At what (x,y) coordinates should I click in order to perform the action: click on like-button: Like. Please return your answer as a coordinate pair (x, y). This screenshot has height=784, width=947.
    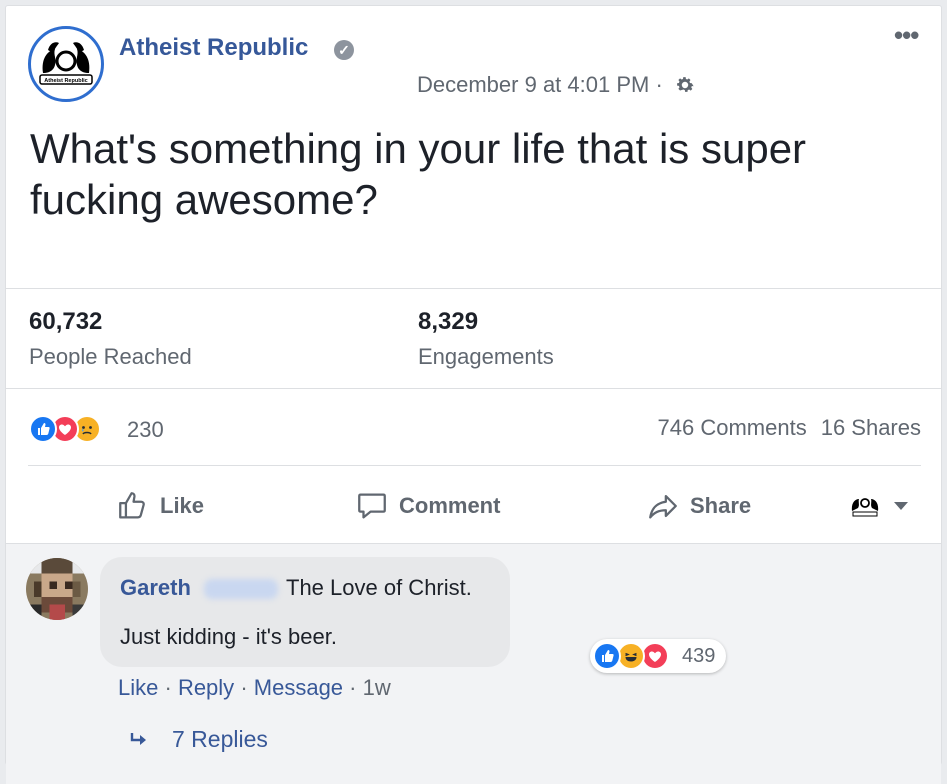
    Looking at the image, I should click on (160, 506).